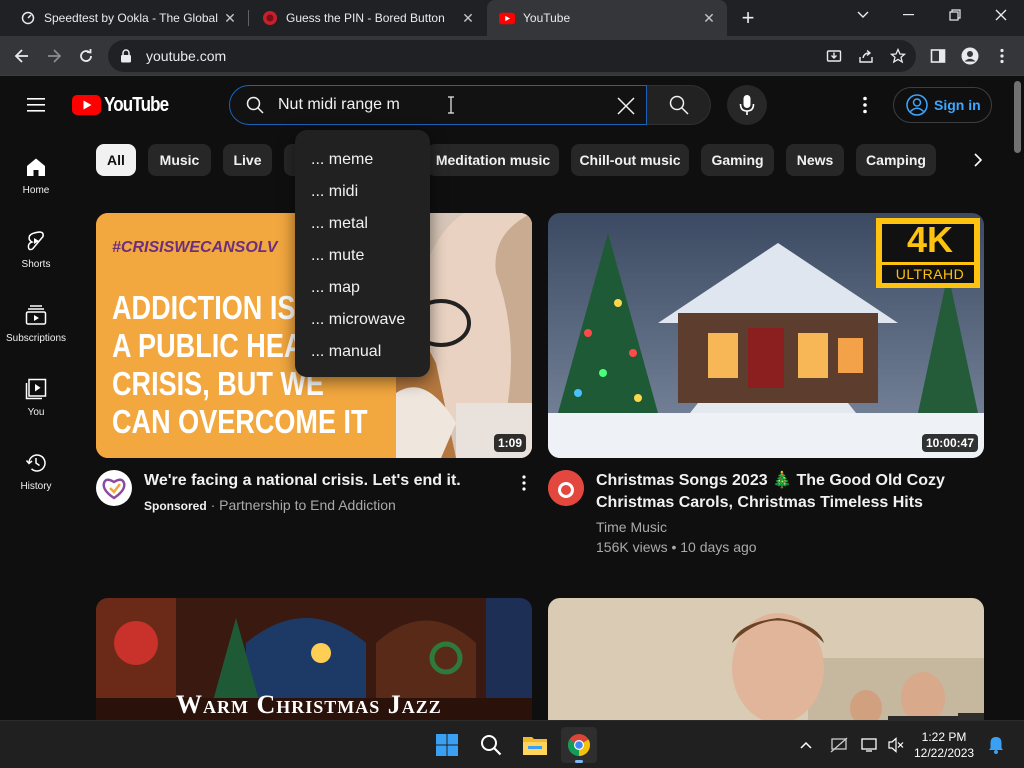 The height and width of the screenshot is (768, 1024). Describe the element at coordinates (186, 56) in the screenshot. I see `url-text: youtube.com` at that location.